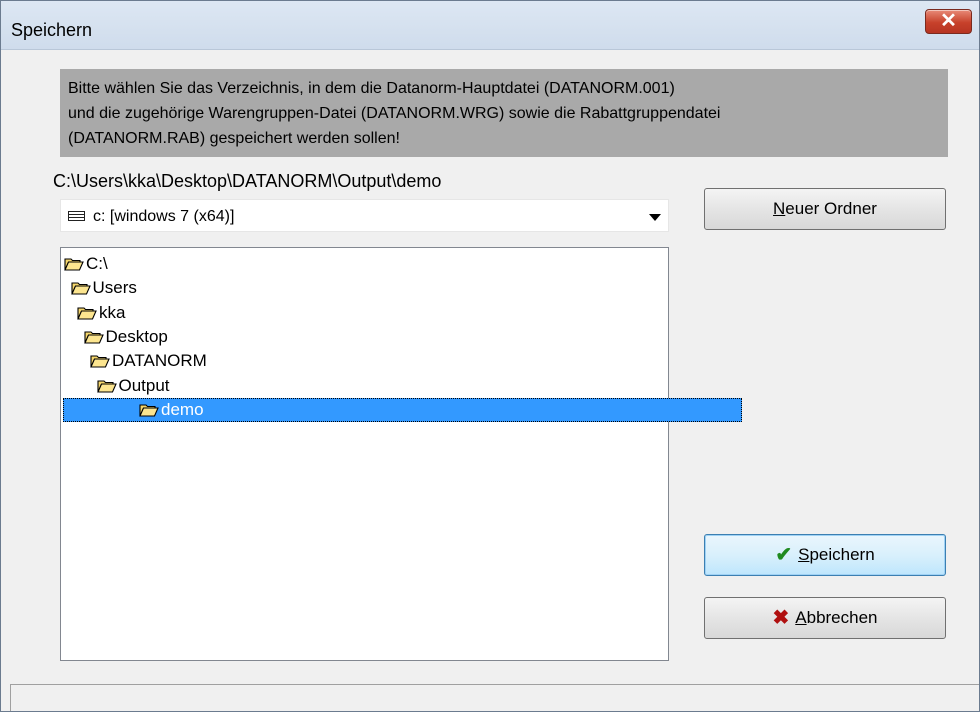  I want to click on tree-item-label: Output, so click(144, 385).